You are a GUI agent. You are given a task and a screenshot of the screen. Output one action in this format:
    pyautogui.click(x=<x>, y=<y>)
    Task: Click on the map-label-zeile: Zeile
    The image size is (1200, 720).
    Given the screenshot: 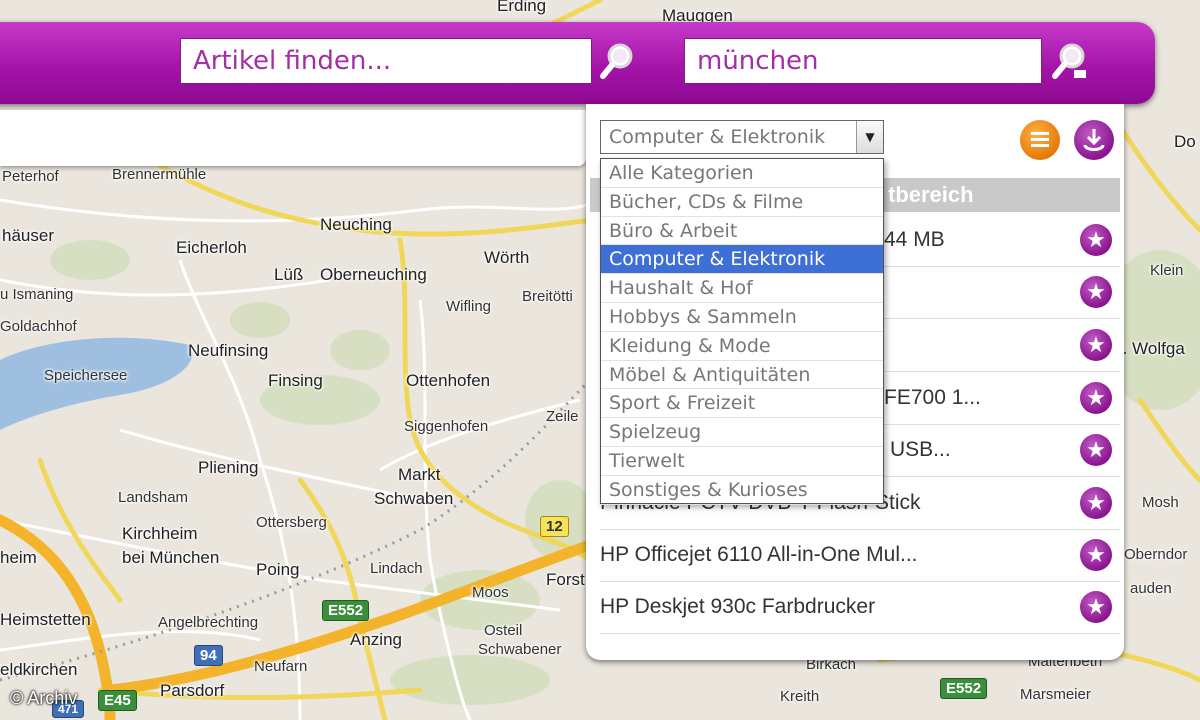 What is the action you would take?
    pyautogui.click(x=562, y=416)
    